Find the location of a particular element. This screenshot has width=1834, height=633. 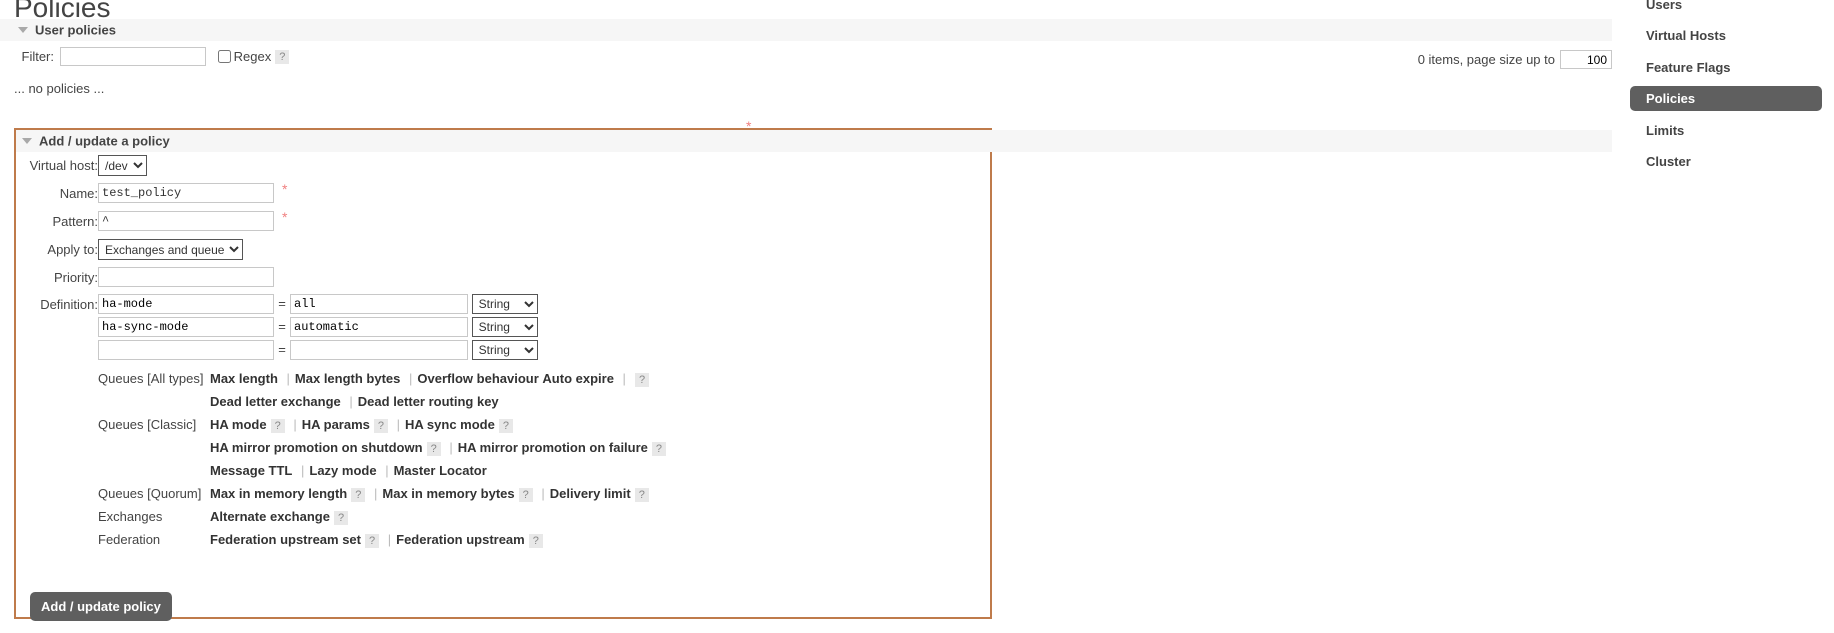

hint-link: Federation upstream set is located at coordinates (285, 539).